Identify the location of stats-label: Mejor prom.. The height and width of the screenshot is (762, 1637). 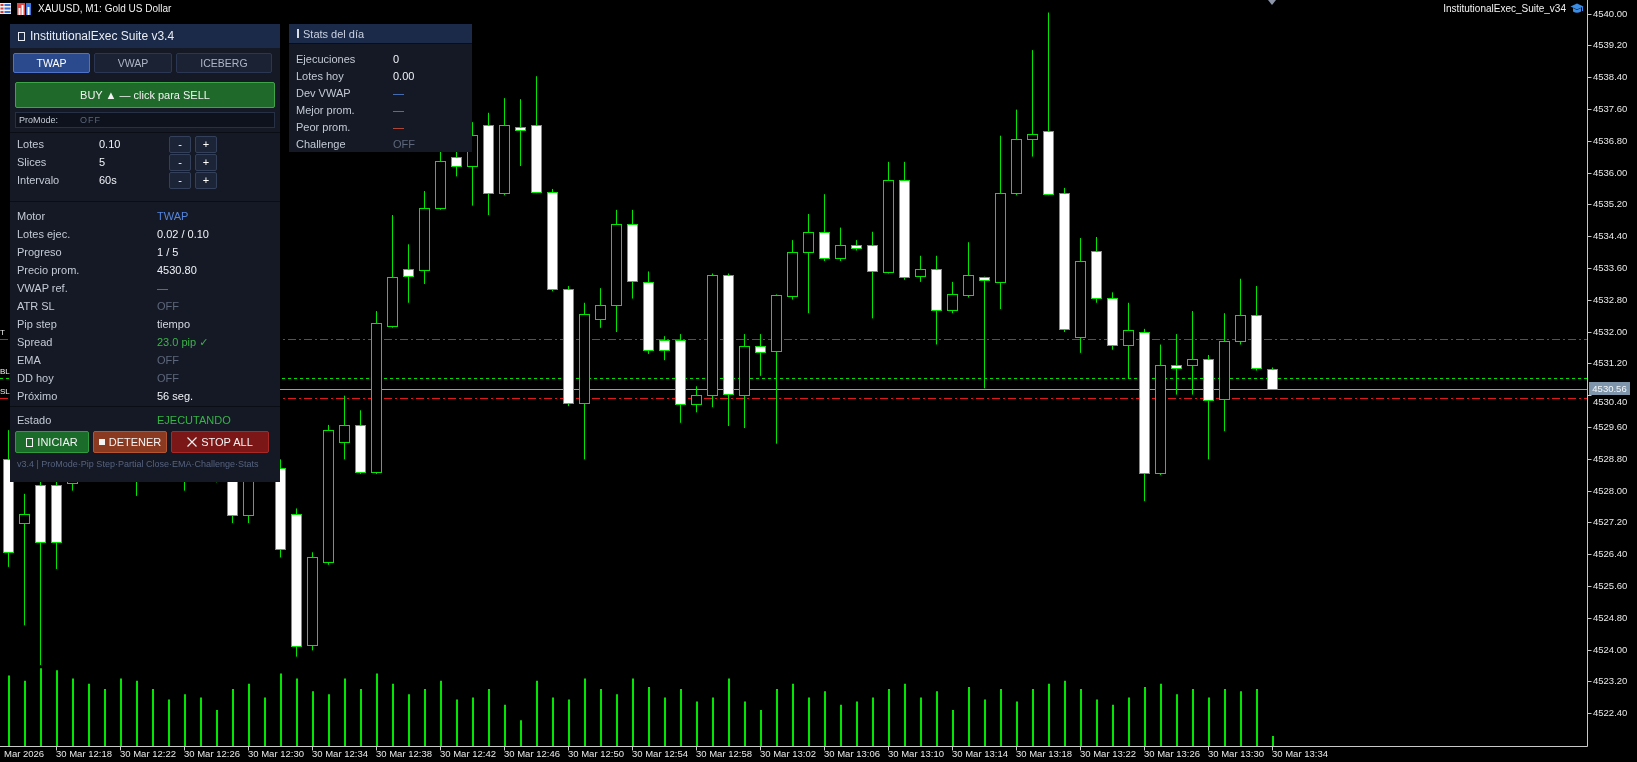
(325, 109).